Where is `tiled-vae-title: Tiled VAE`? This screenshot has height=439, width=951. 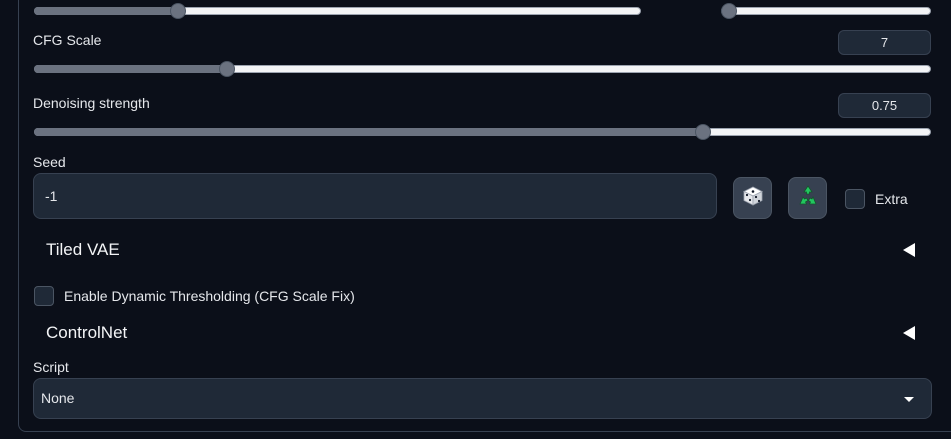 tiled-vae-title: Tiled VAE is located at coordinates (83, 250).